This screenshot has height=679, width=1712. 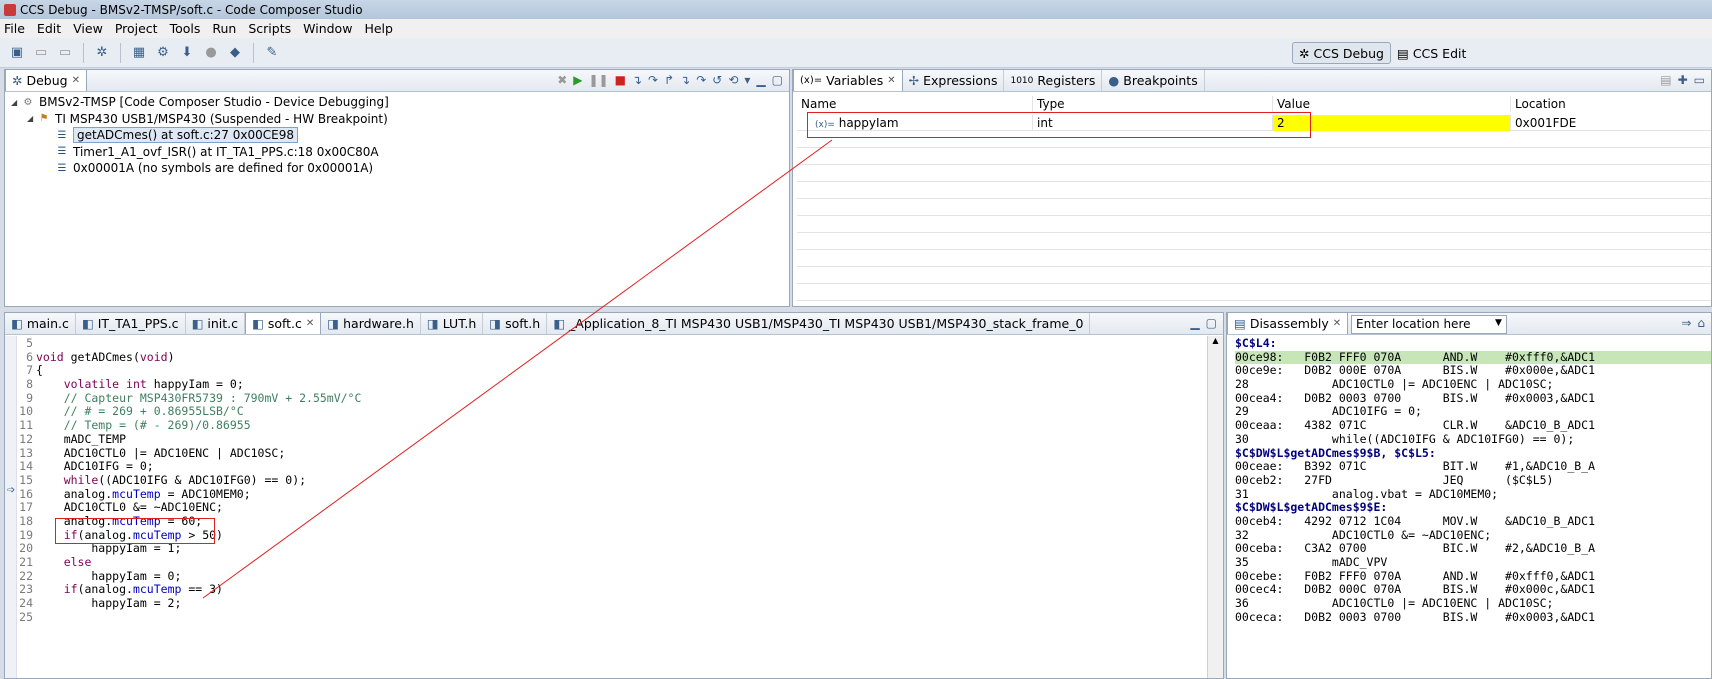 What do you see at coordinates (611, 603) in the screenshot?
I see `code-line: 24 happyIam = 2;` at bounding box center [611, 603].